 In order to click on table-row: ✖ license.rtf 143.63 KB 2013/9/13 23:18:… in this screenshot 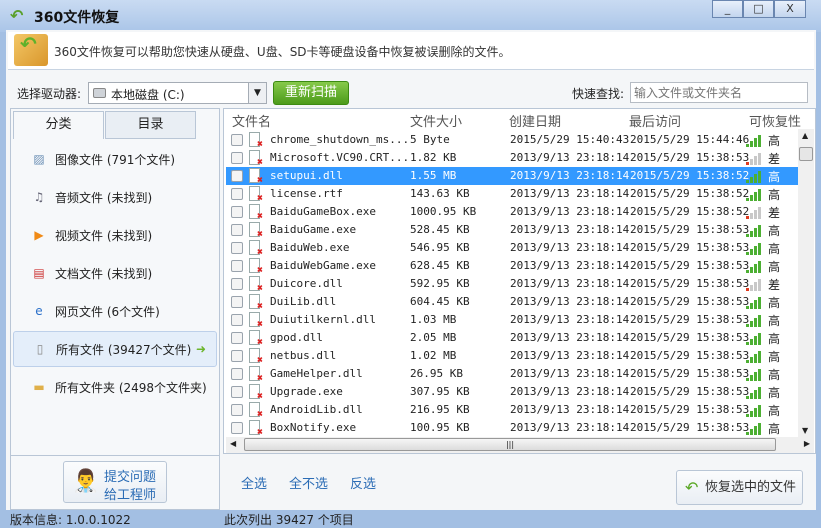, I will do `click(512, 194)`.